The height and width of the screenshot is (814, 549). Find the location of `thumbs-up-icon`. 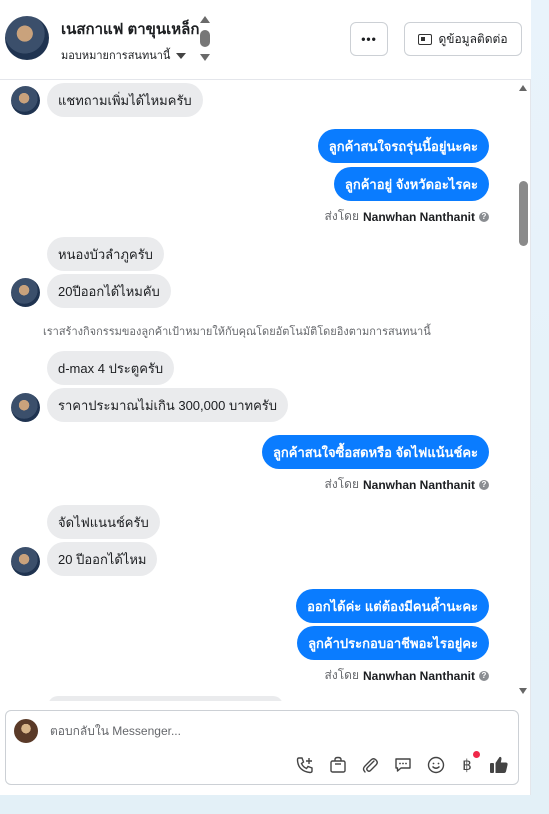

thumbs-up-icon is located at coordinates (499, 765).